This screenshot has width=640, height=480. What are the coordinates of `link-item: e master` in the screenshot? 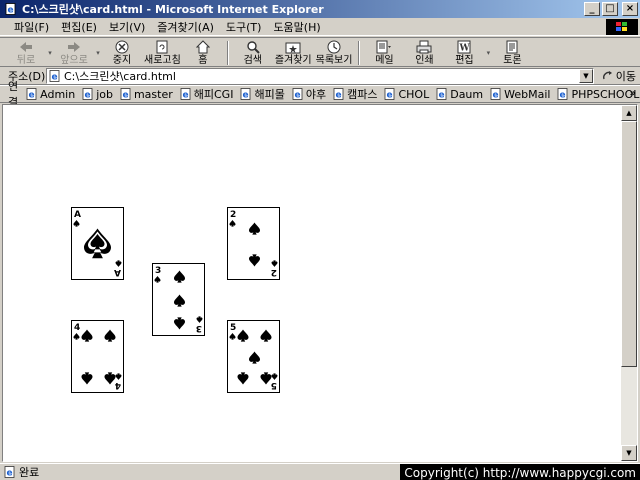 It's located at (146, 94).